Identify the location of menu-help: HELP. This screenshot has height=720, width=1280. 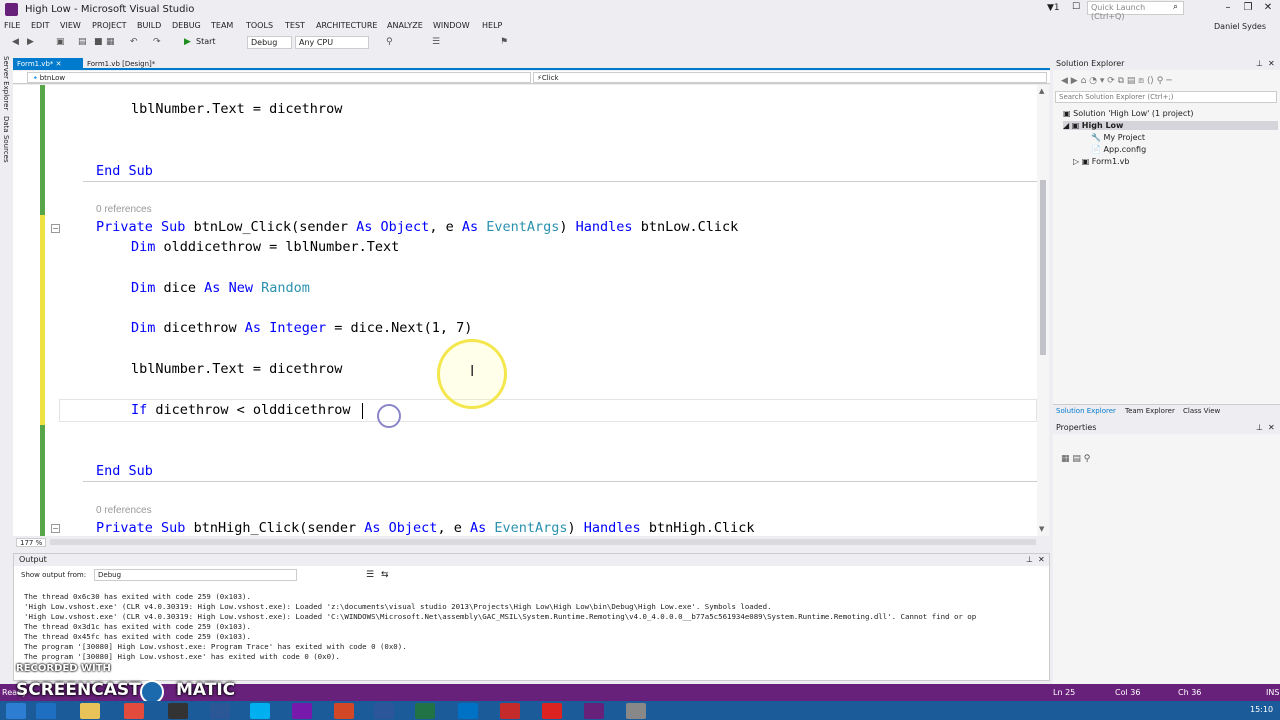
(492, 25).